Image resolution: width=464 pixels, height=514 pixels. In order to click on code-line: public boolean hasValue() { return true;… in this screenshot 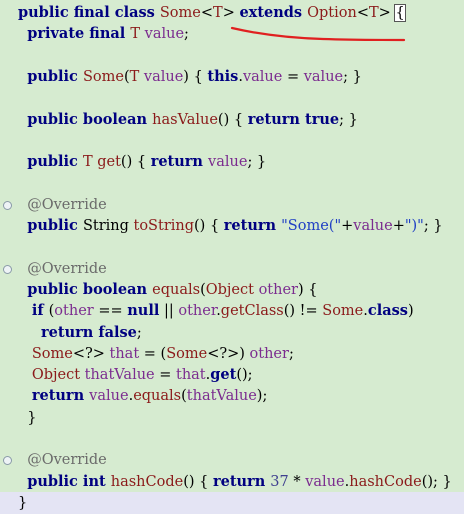, I will do `click(232, 120)`.